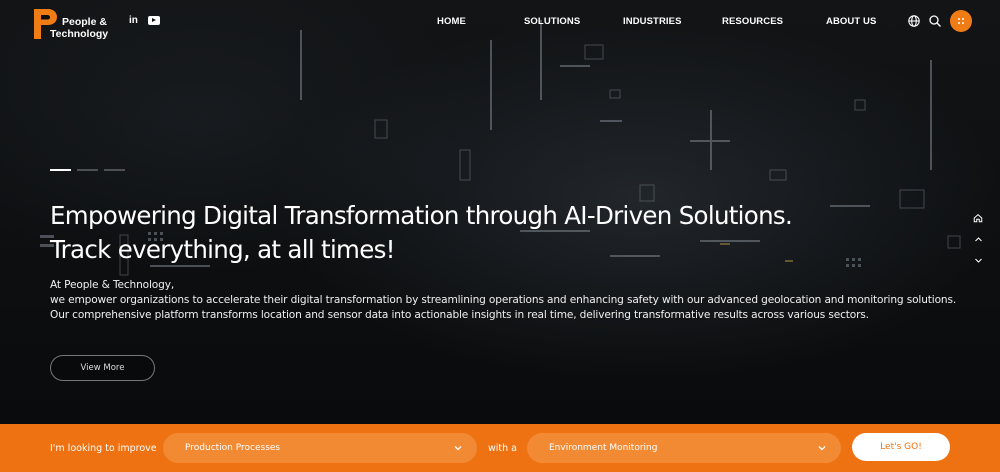 Image resolution: width=1000 pixels, height=472 pixels. What do you see at coordinates (652, 21) in the screenshot?
I see `nav-industries: INDUSTRIES` at bounding box center [652, 21].